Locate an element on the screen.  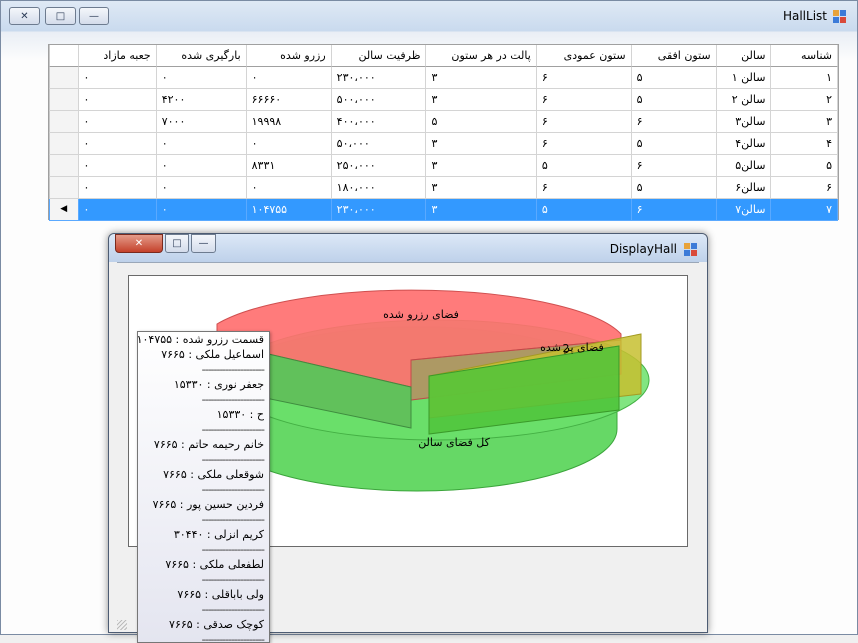
table-row: ۲ سالن ۲ ۵ ۶ ۳ ۵۰۰،۰۰۰ ۶۶۶۶۰ ۴۲۰۰ ۰ is located at coordinates (443, 100).